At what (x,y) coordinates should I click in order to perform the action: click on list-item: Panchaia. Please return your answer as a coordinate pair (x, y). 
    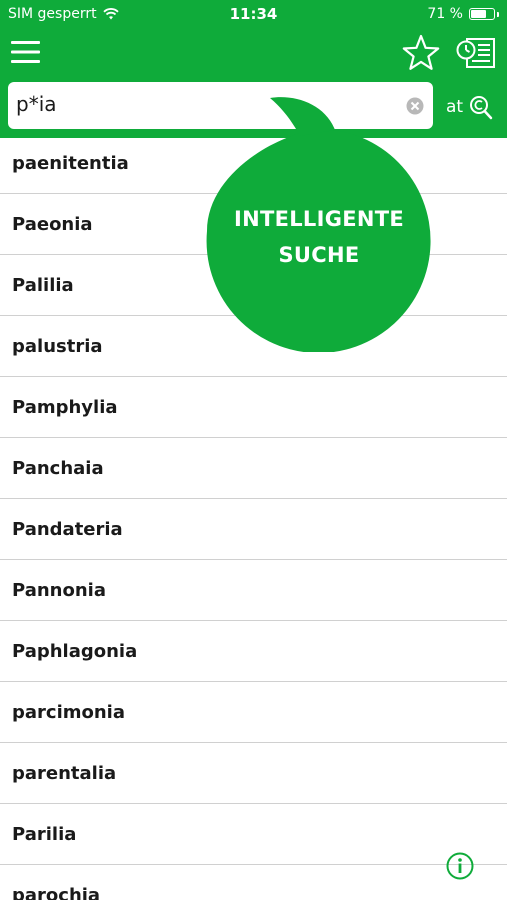
    Looking at the image, I should click on (253, 468).